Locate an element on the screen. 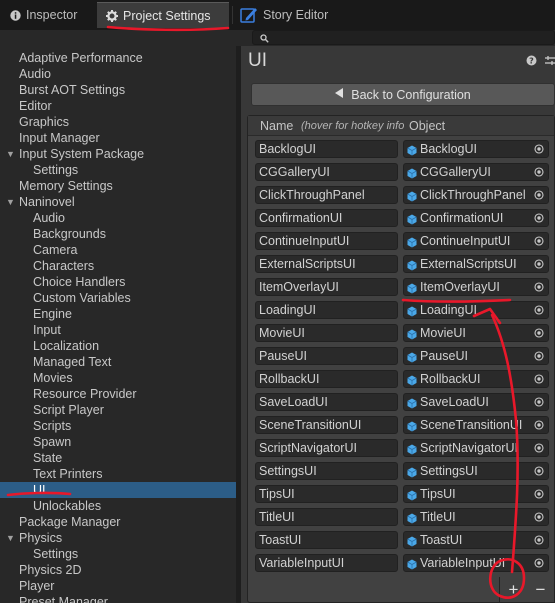 The height and width of the screenshot is (603, 555). sidebar-item: Camera is located at coordinates (118, 250).